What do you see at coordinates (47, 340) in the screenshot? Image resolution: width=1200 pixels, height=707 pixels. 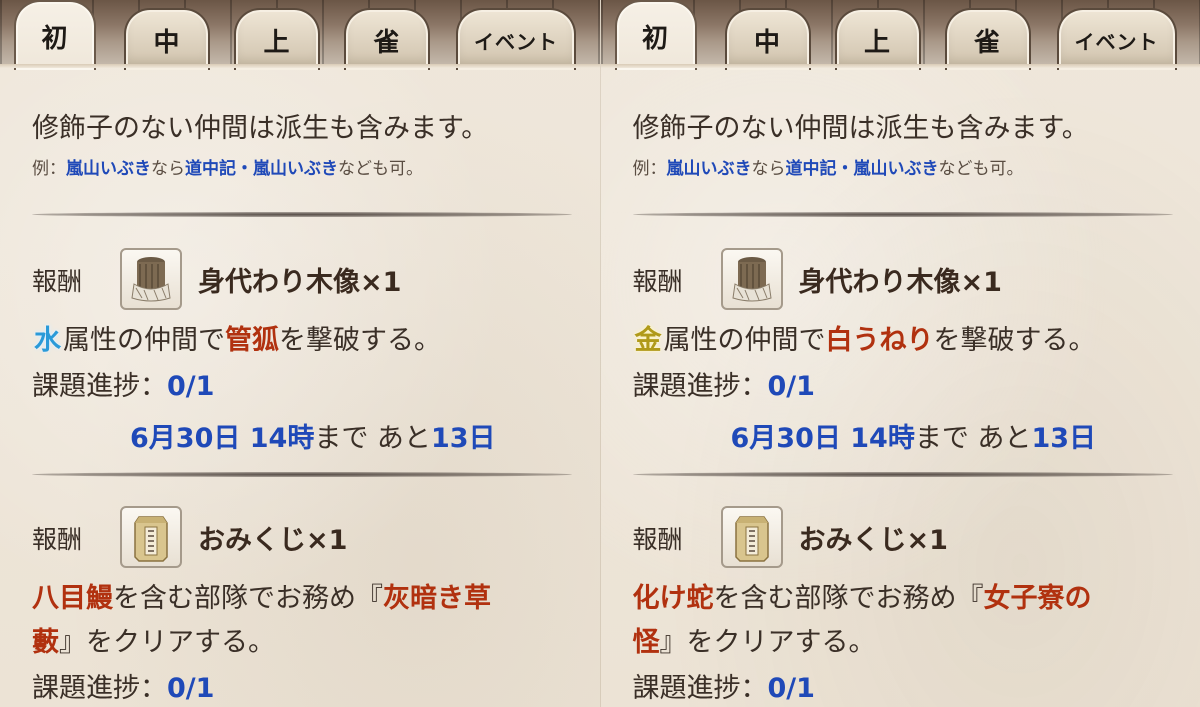 I see `water-attribute-badge: 水` at bounding box center [47, 340].